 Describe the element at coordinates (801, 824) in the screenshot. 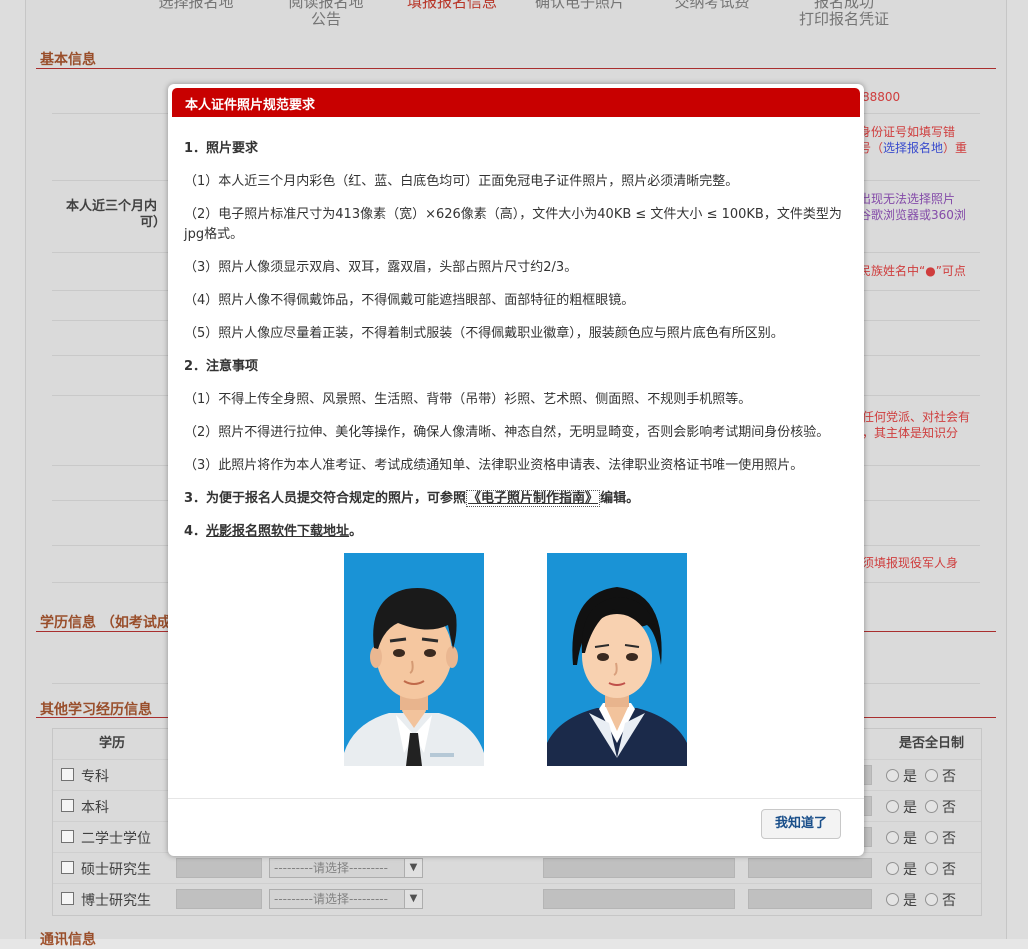

I see `acknowledge-button: 我知道了` at that location.